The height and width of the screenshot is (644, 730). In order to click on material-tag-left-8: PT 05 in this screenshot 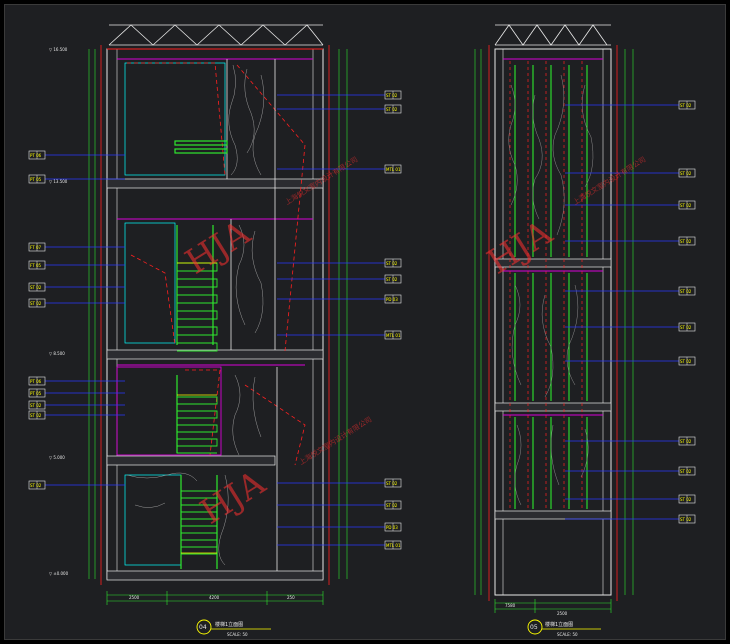, I will do `click(37, 393)`.